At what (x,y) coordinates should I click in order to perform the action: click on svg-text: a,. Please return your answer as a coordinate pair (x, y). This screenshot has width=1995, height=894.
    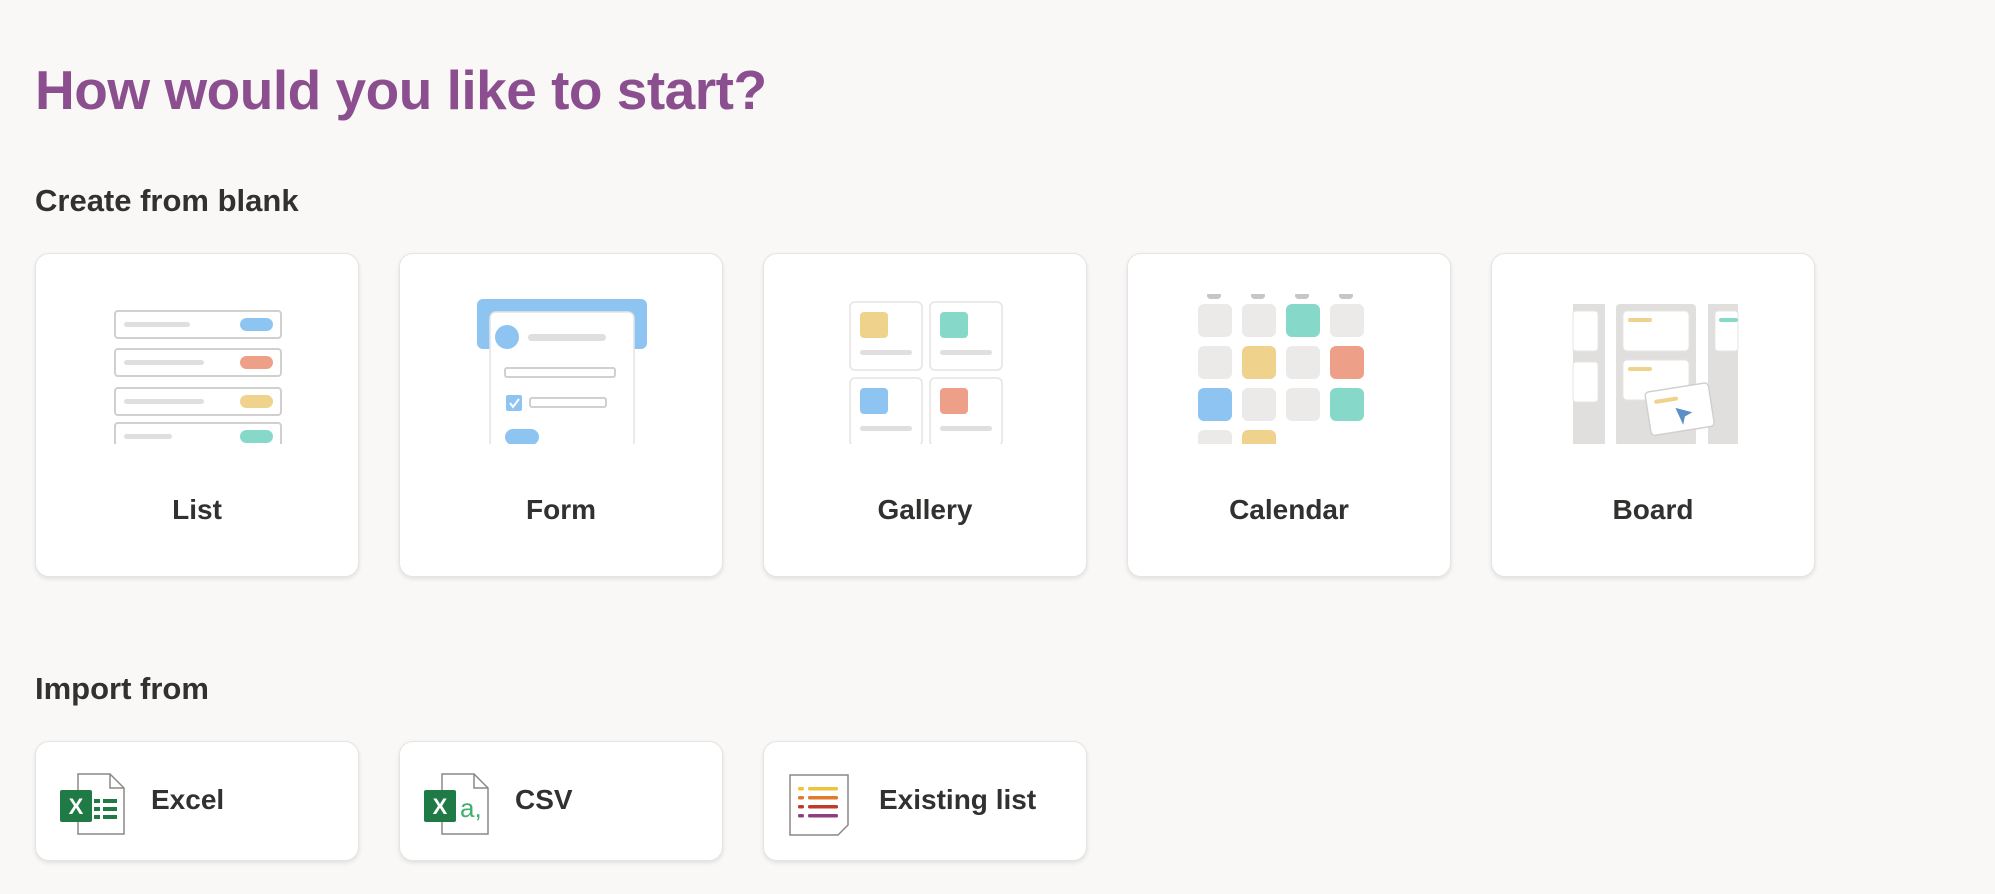
    Looking at the image, I should click on (471, 808).